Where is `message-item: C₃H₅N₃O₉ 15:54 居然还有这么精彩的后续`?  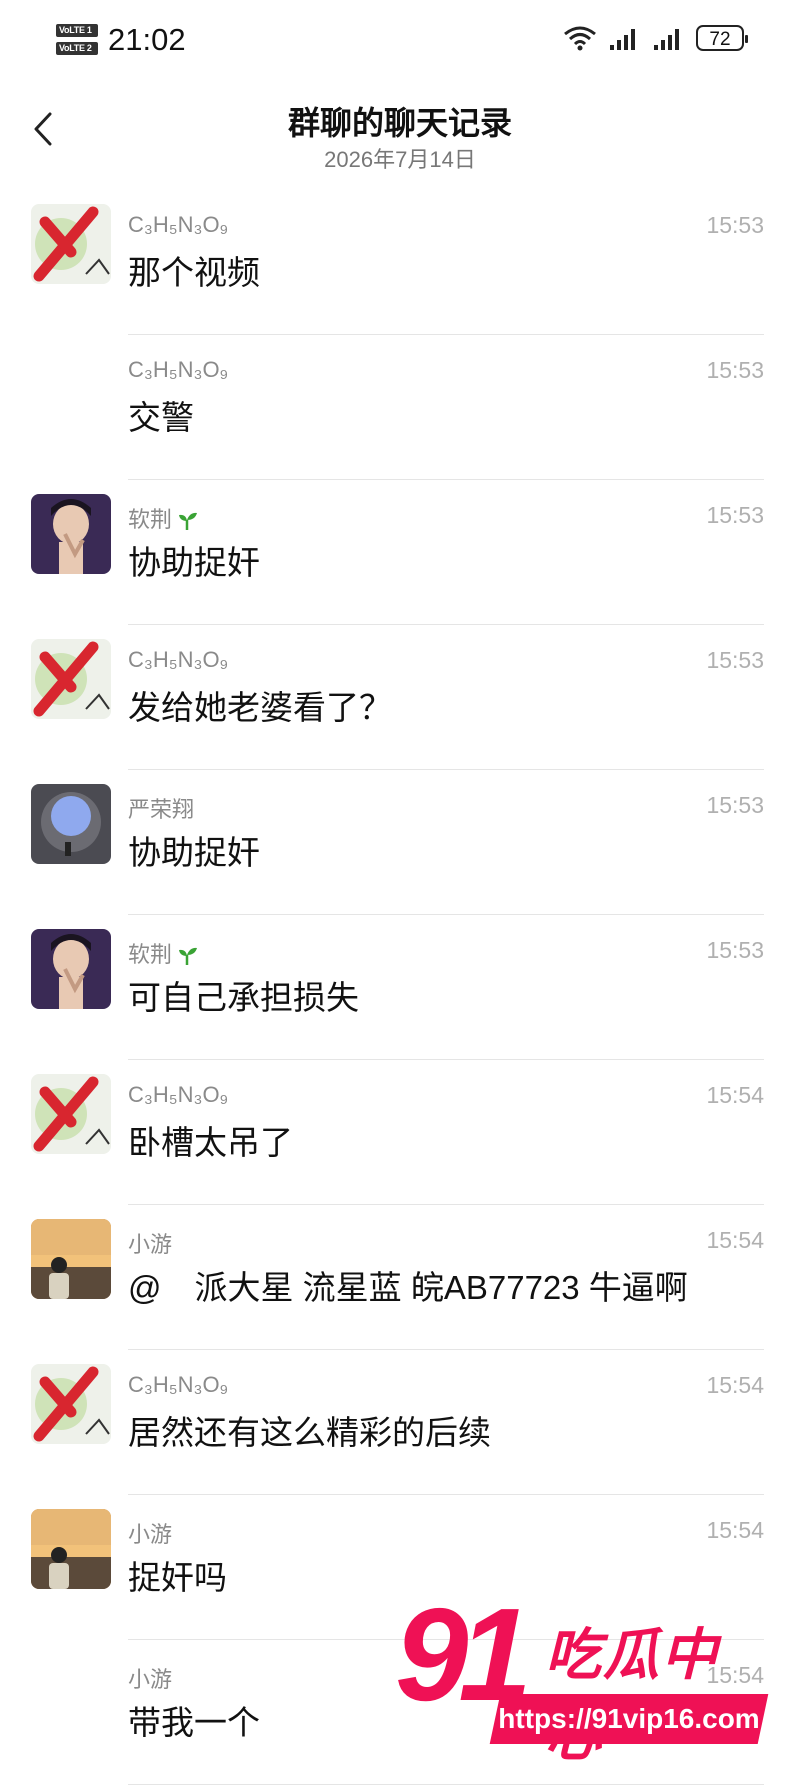 message-item: C₃H₅N₃O₉ 15:54 居然还有这么精彩的后续 is located at coordinates (400, 1422).